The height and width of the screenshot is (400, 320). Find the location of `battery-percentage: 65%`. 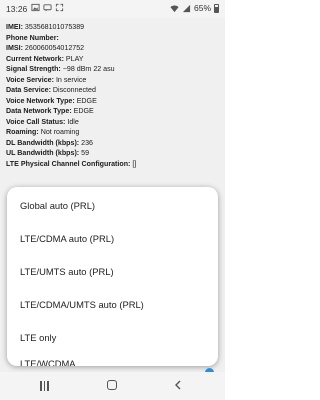

battery-percentage: 65% is located at coordinates (202, 8).